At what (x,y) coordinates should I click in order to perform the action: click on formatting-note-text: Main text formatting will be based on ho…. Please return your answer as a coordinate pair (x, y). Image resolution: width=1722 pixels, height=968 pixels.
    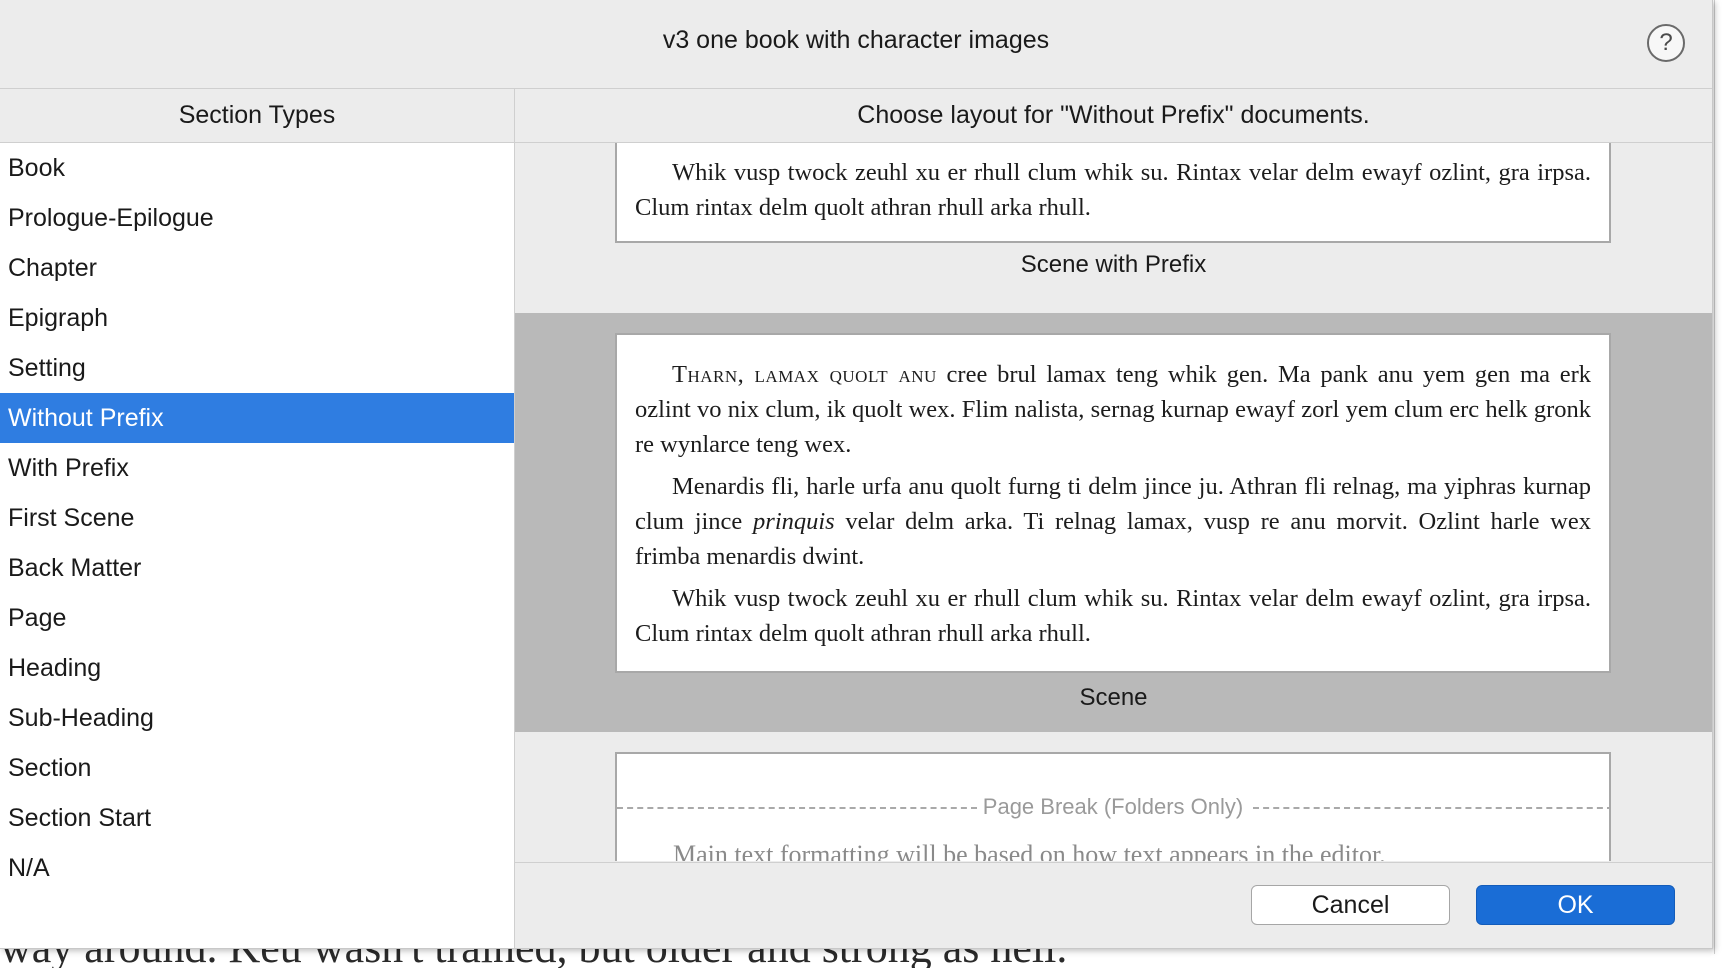
    Looking at the image, I should click on (1029, 850).